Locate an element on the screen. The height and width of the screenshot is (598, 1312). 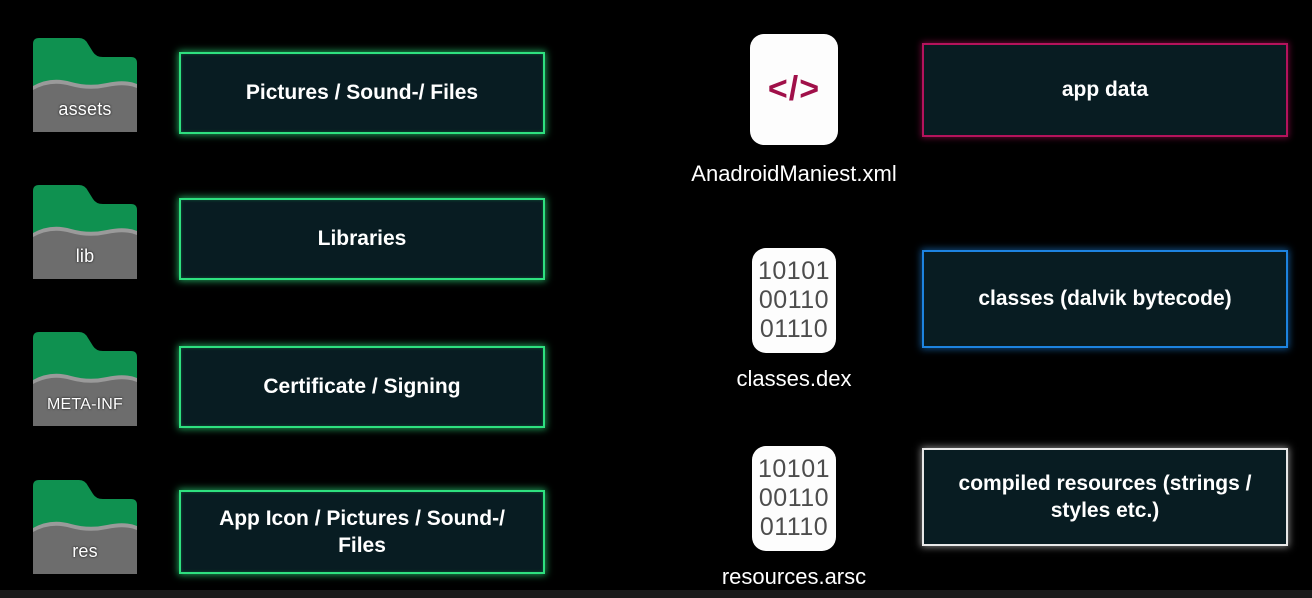
binary-file-icon-resources: 10101 00110 01110 is located at coordinates (794, 498).